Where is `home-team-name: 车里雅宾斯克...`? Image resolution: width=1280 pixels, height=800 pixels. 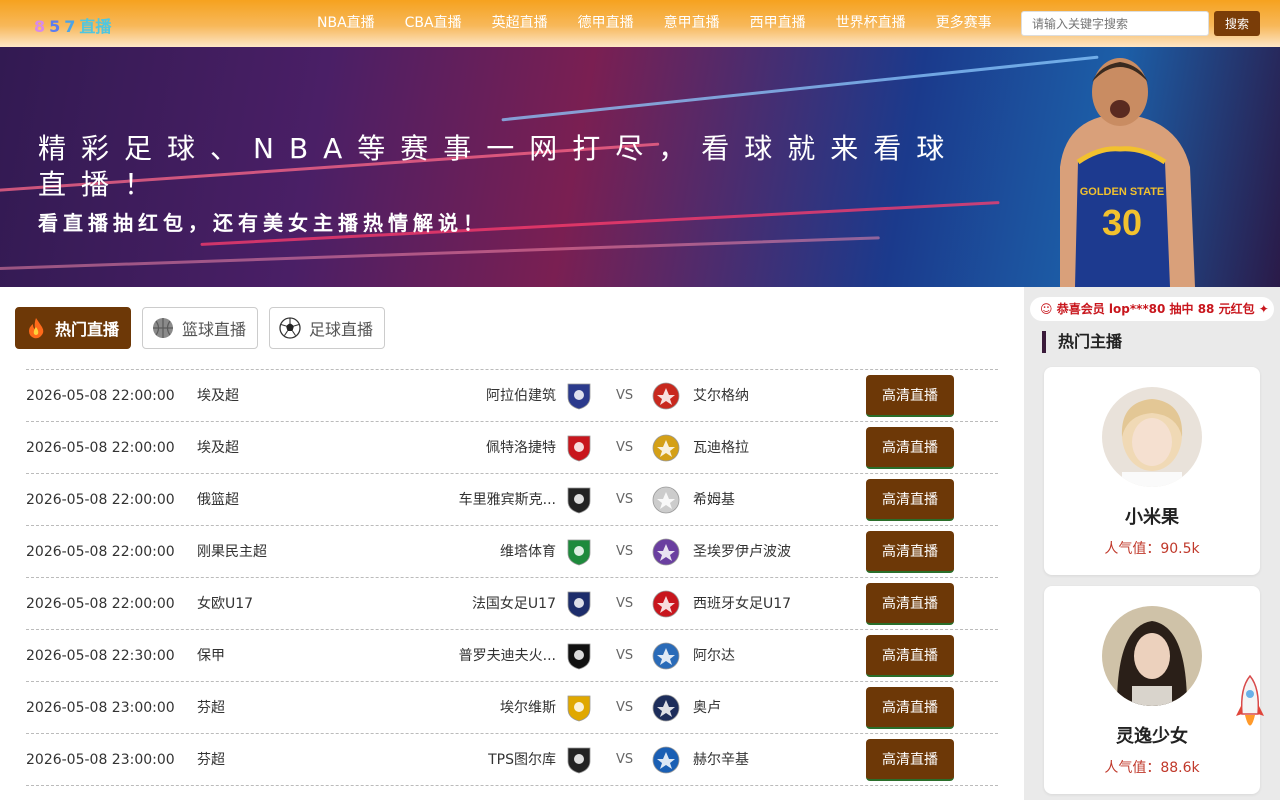 home-team-name: 车里雅宾斯克... is located at coordinates (507, 500).